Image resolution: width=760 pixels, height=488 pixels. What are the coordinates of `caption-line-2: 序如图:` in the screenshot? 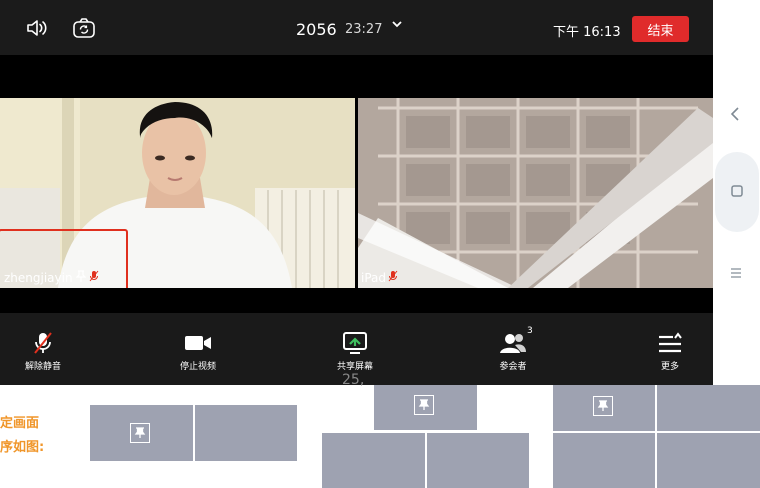 It's located at (22, 447).